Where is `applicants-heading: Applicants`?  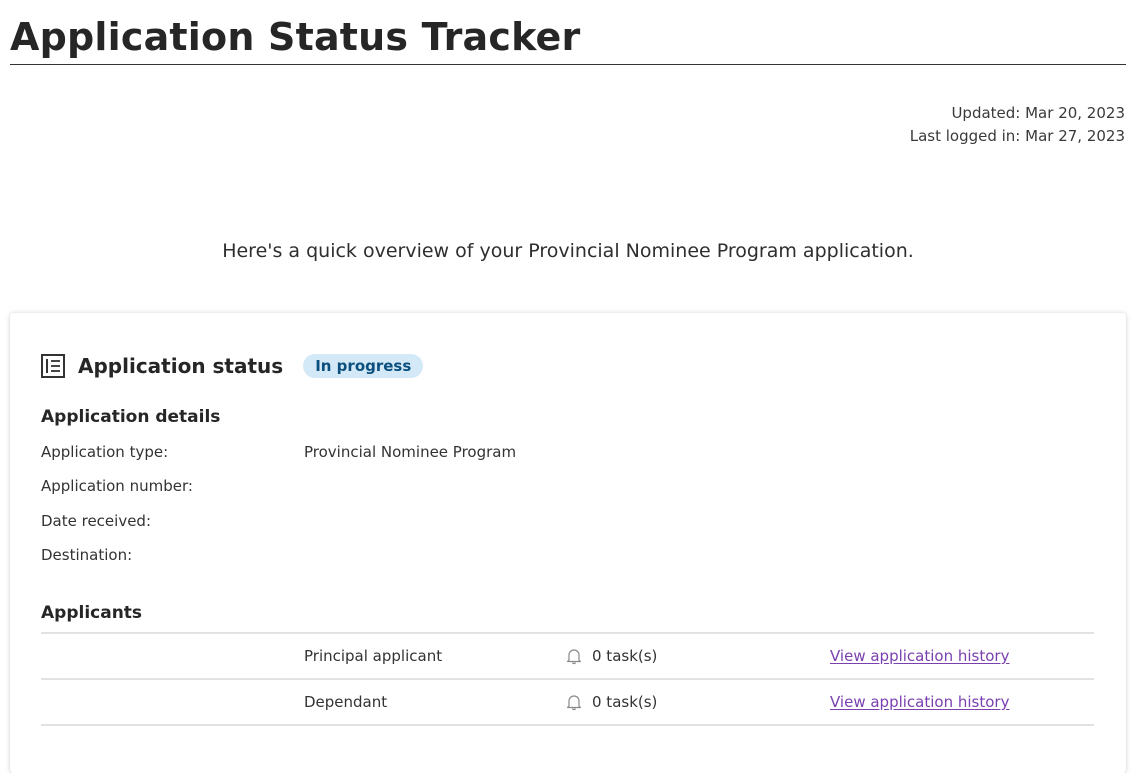
applicants-heading: Applicants is located at coordinates (92, 613).